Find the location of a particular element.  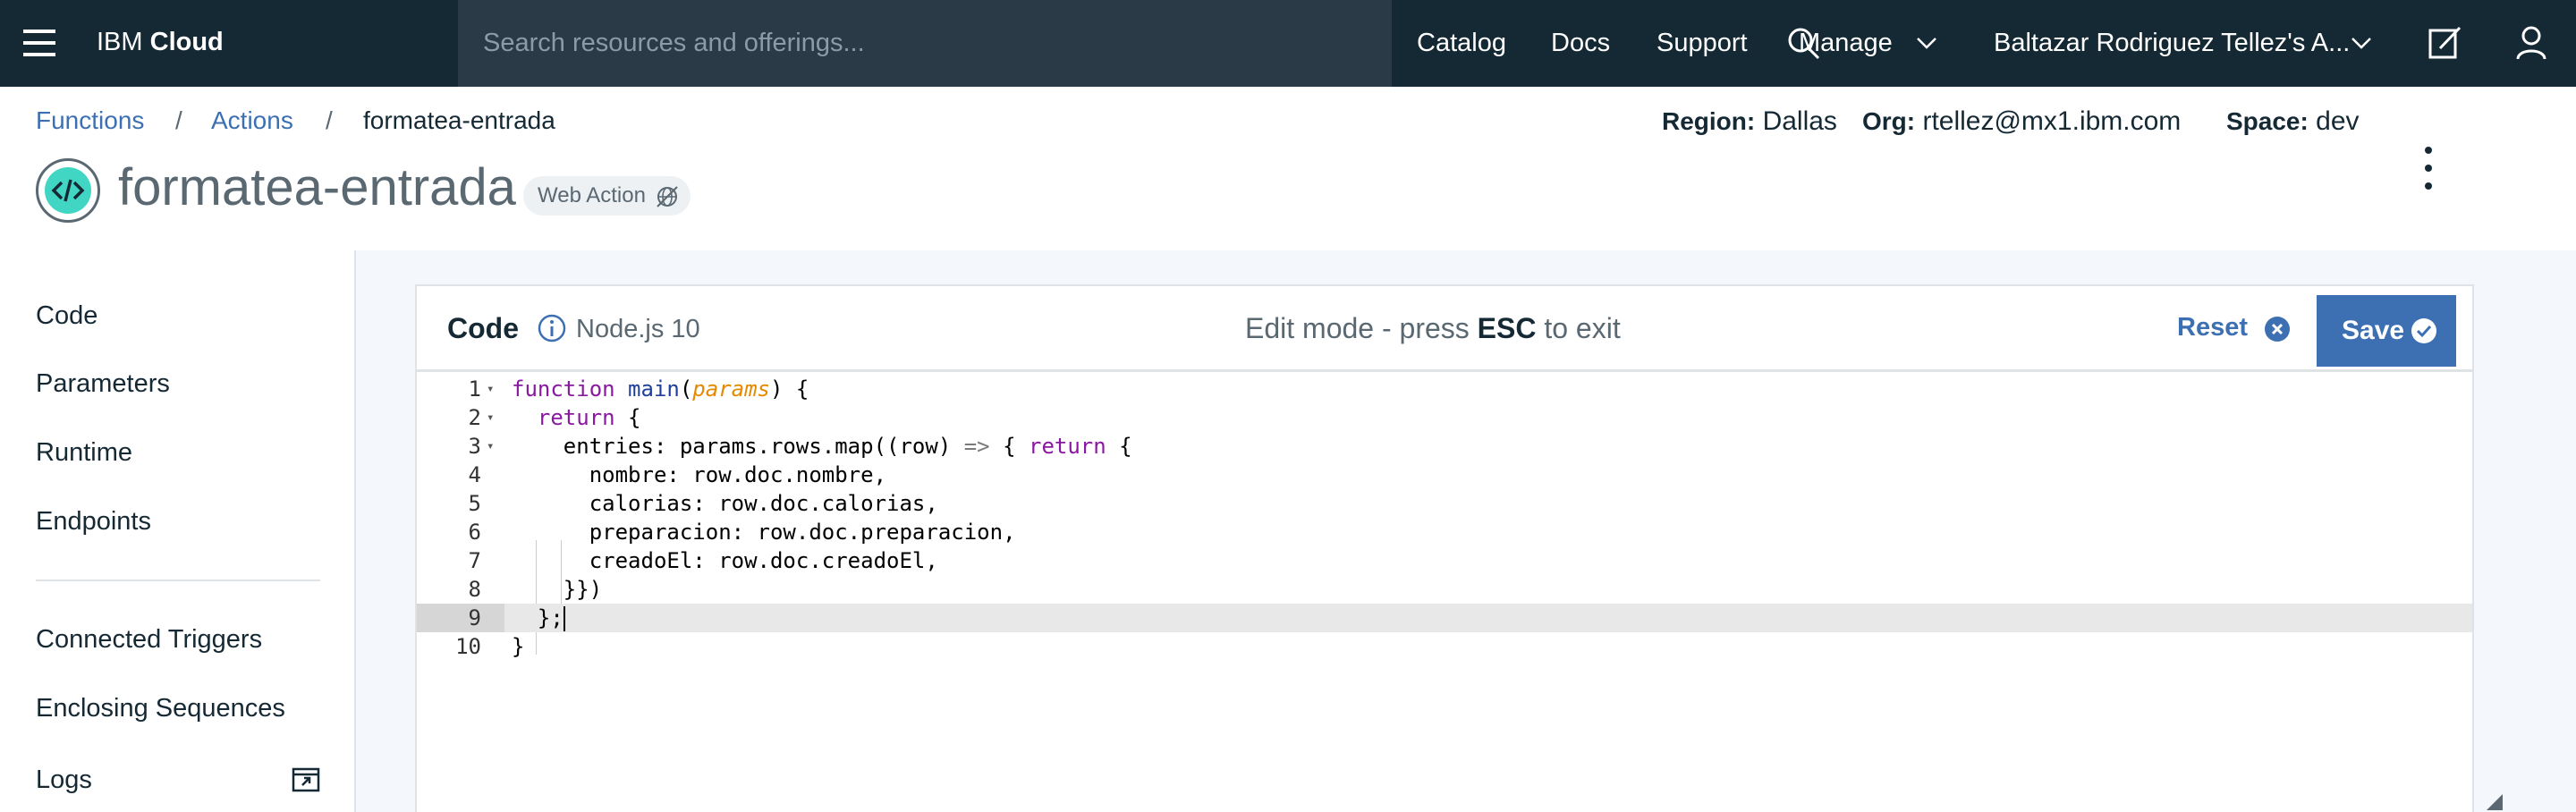

search-input is located at coordinates (885, 43).